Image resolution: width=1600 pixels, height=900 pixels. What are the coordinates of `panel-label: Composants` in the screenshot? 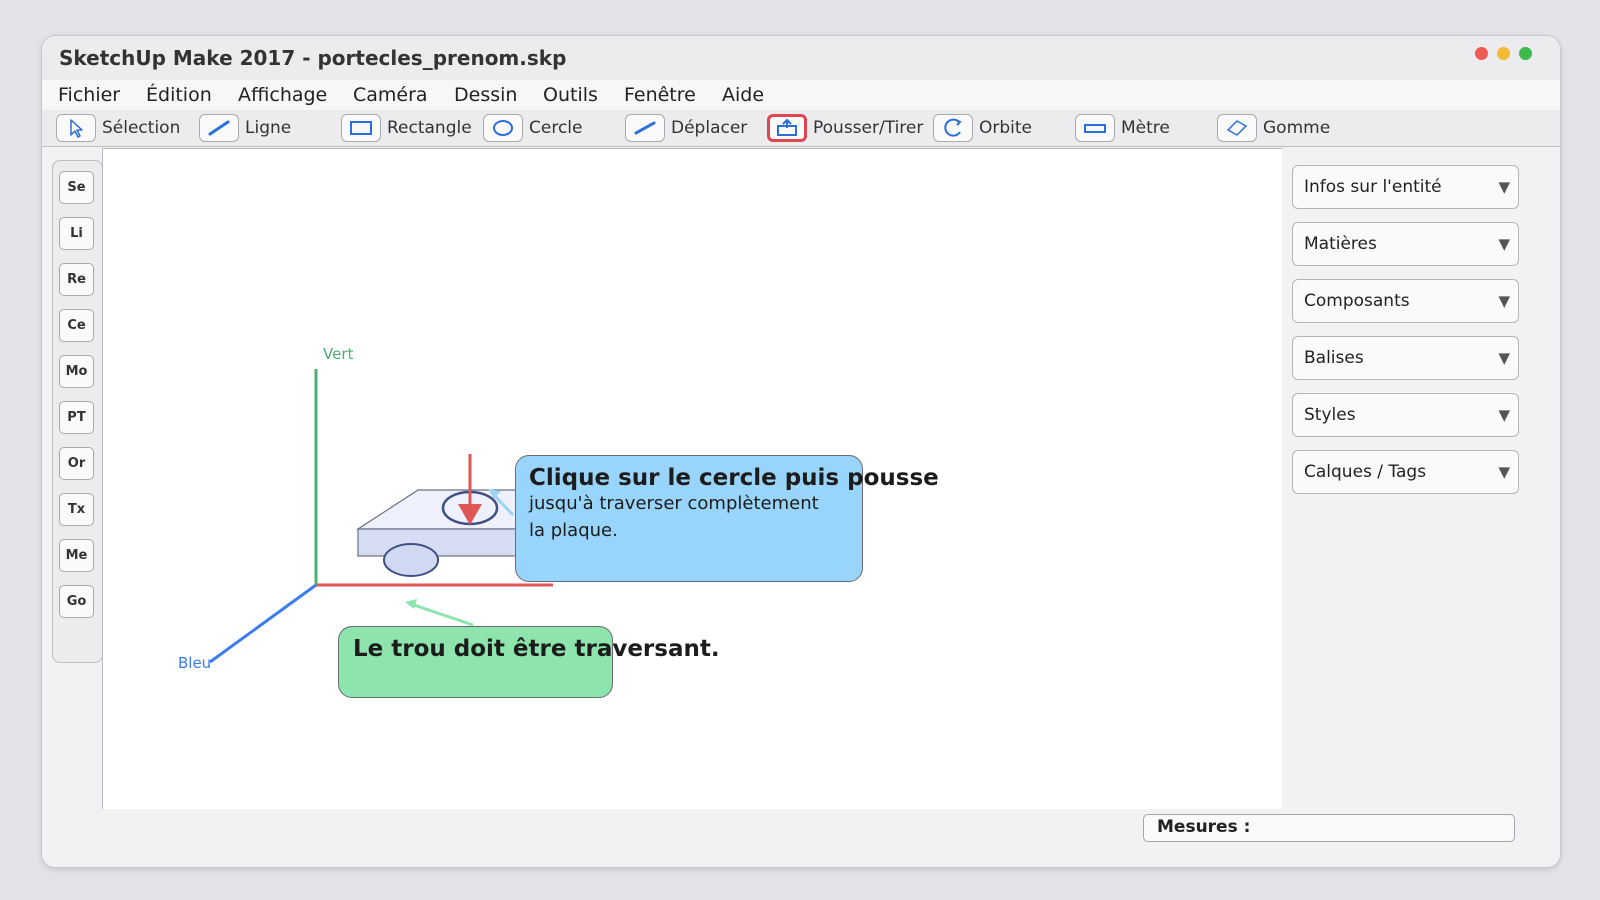 It's located at (1357, 301).